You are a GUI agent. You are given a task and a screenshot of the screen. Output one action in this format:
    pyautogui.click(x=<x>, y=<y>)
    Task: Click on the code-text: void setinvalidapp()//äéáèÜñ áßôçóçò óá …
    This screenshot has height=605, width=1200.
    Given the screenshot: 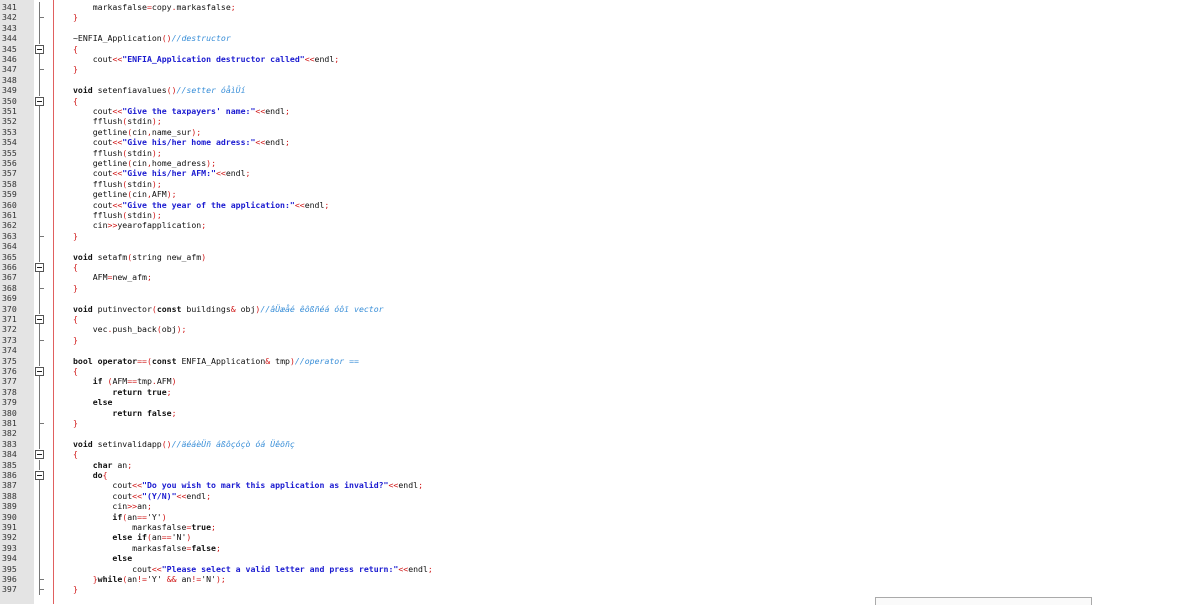 What is the action you would take?
    pyautogui.click(x=184, y=444)
    